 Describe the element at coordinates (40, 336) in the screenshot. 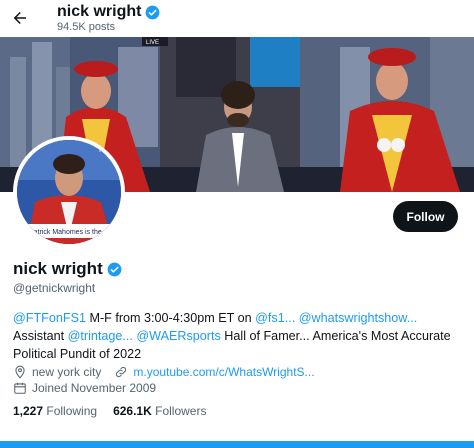

I see `bio-text: Assistant` at that location.